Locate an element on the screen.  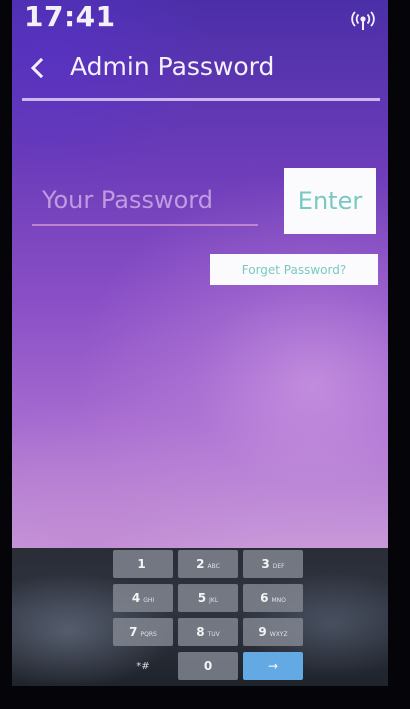
enter-button: Enter is located at coordinates (330, 201).